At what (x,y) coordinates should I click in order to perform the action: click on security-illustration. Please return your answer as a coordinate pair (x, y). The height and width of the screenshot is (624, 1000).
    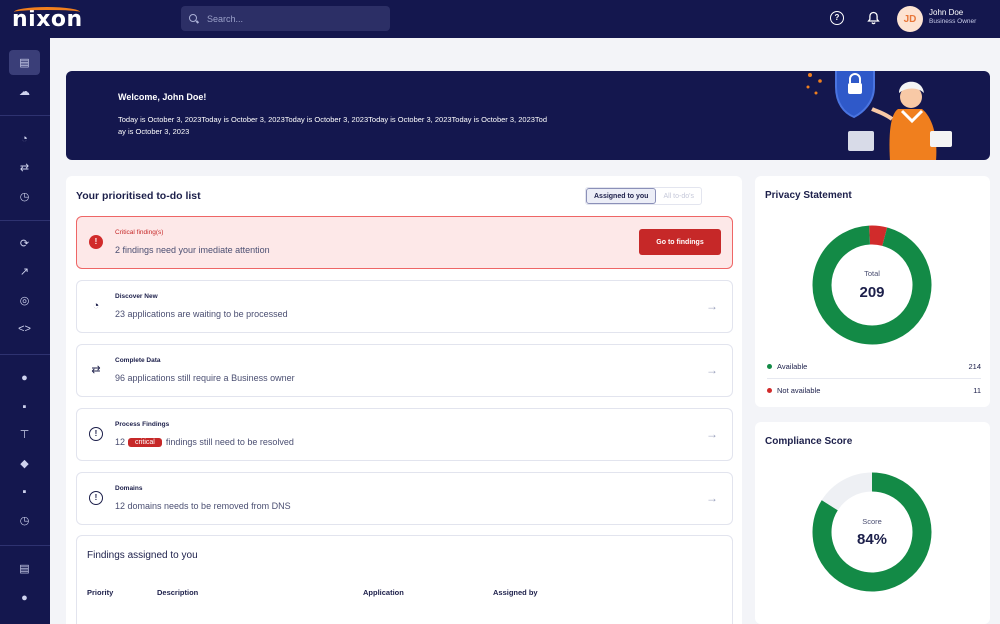
    Looking at the image, I should click on (879, 115).